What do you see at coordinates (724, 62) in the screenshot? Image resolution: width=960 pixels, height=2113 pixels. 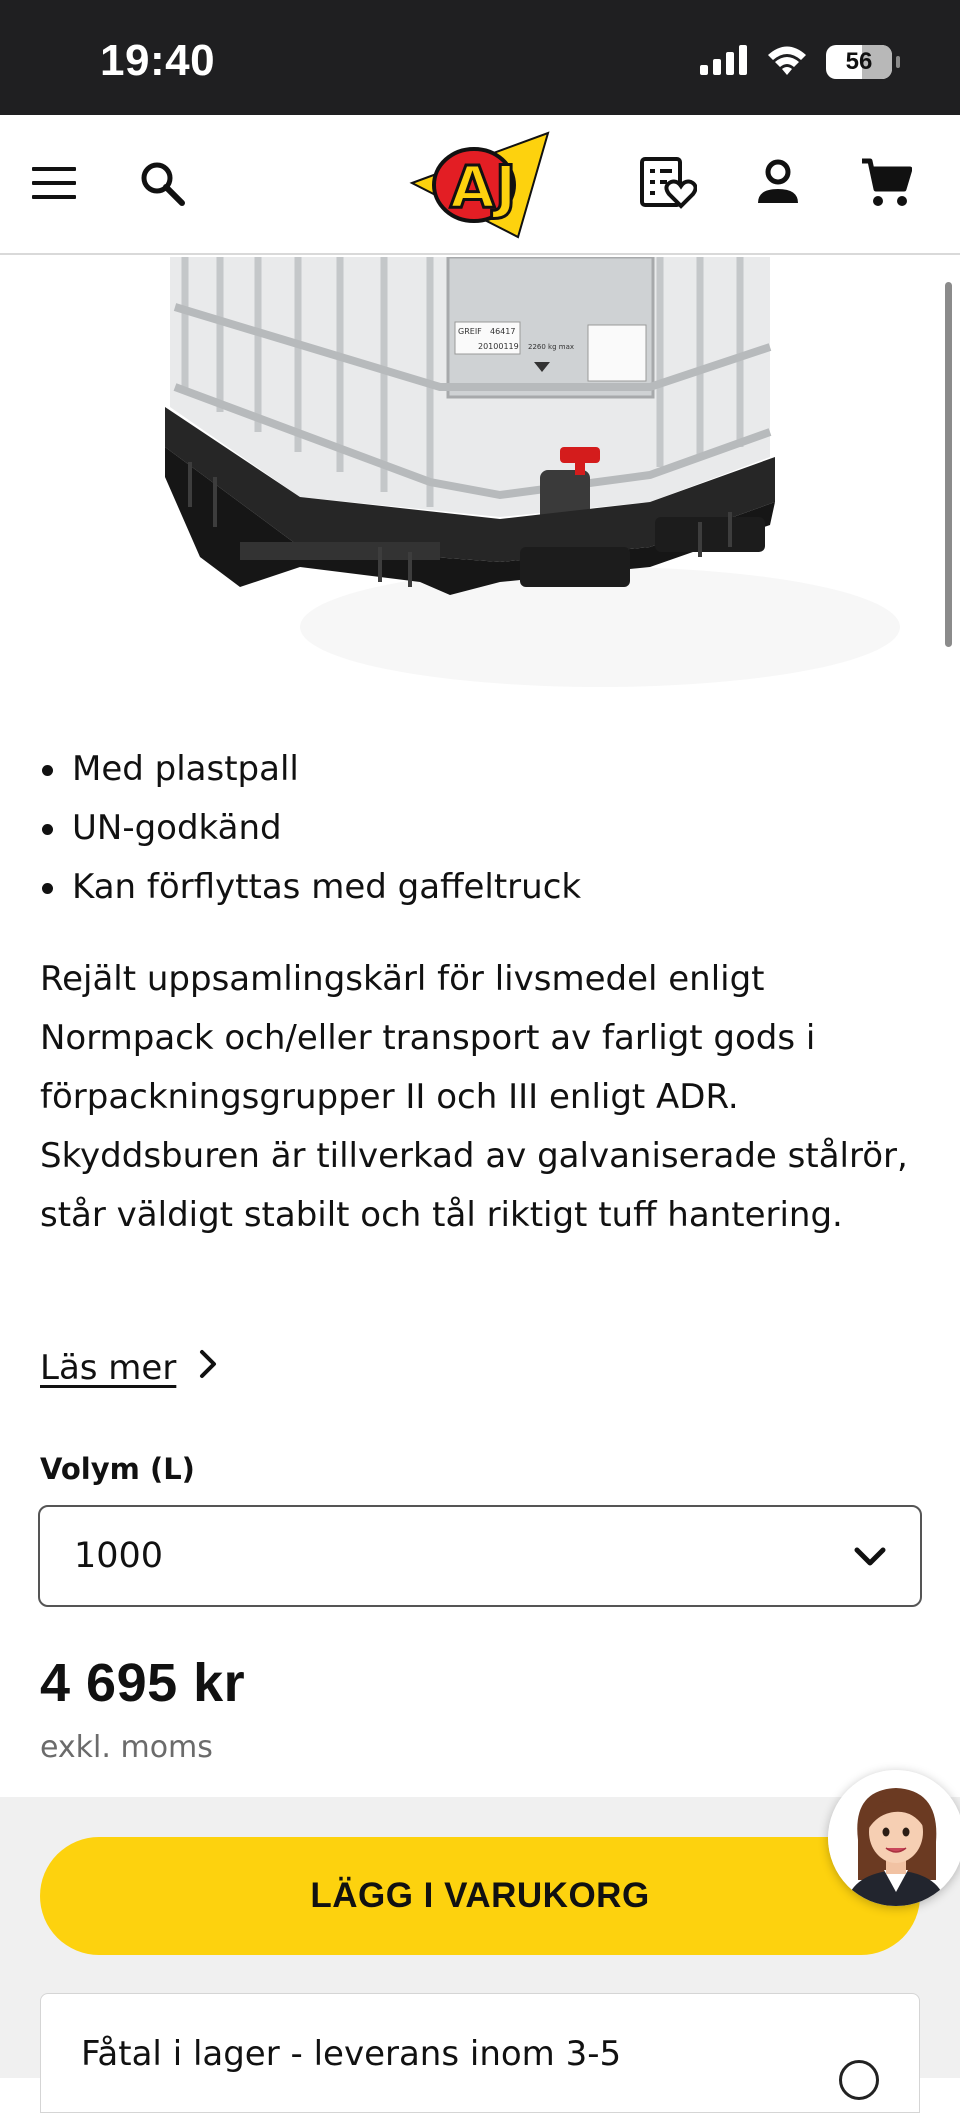 I see `cellular-signal-icon` at bounding box center [724, 62].